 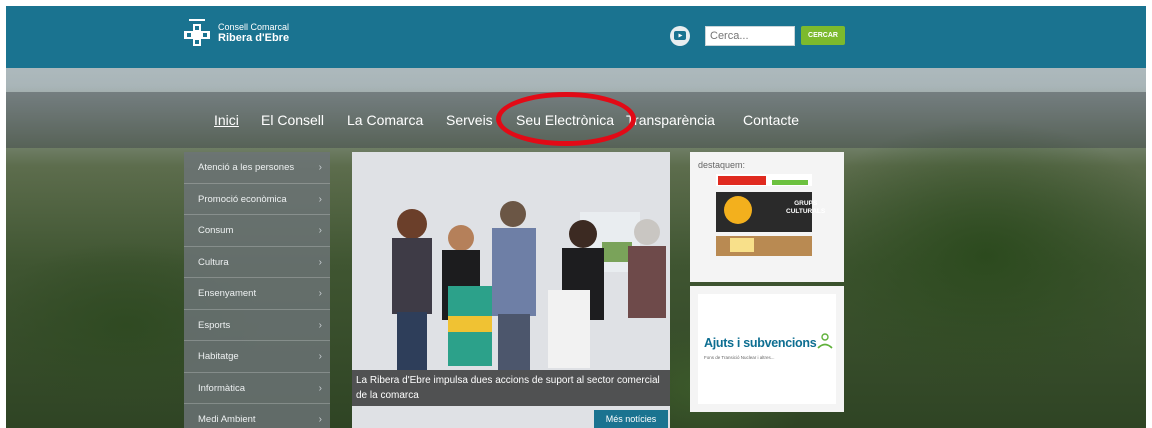 I want to click on banner-grups-culturals: GRUPS CULTURALS, so click(x=805, y=208).